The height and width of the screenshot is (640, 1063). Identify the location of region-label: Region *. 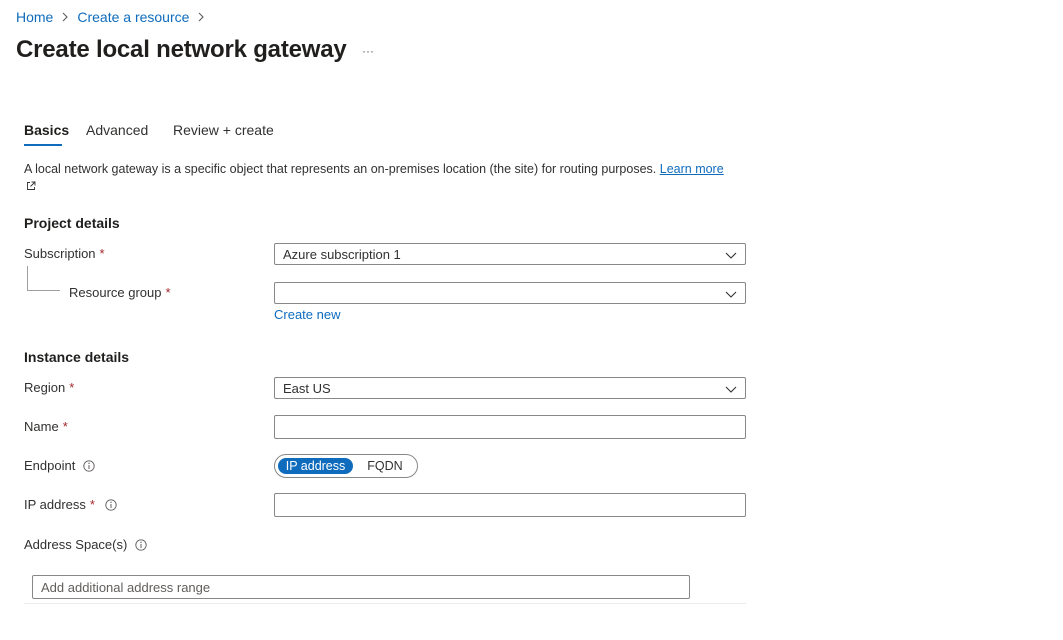
(49, 387).